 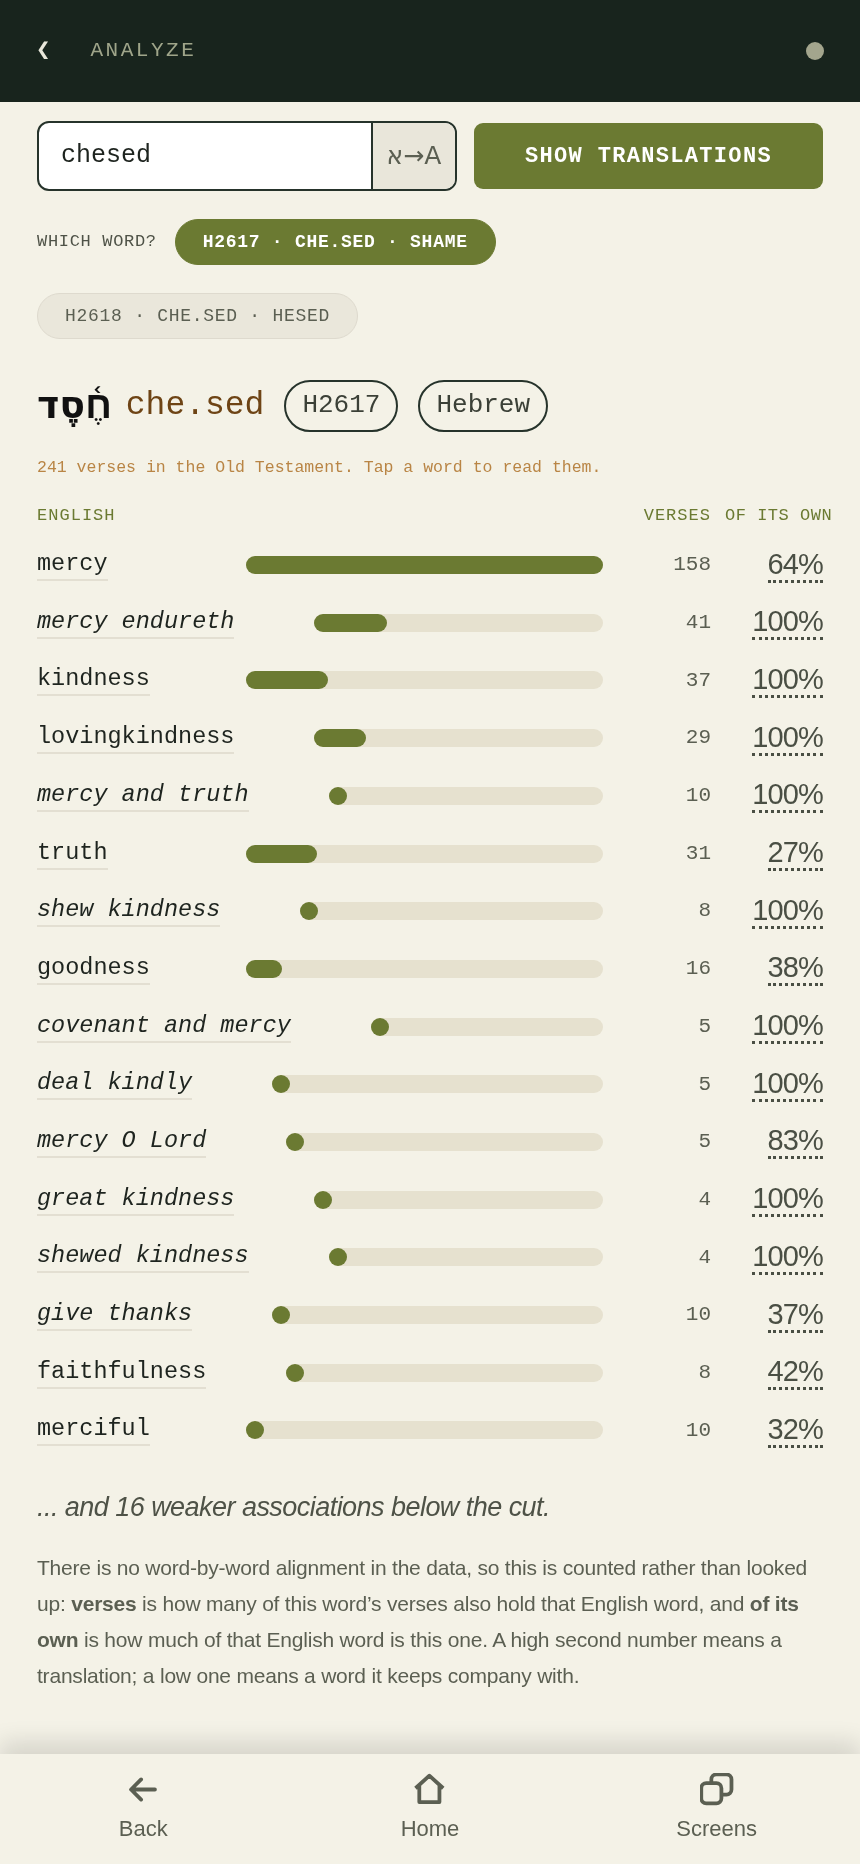 I want to click on word-option-chip: H2618 · CHE.SED · HESED, so click(x=197, y=316).